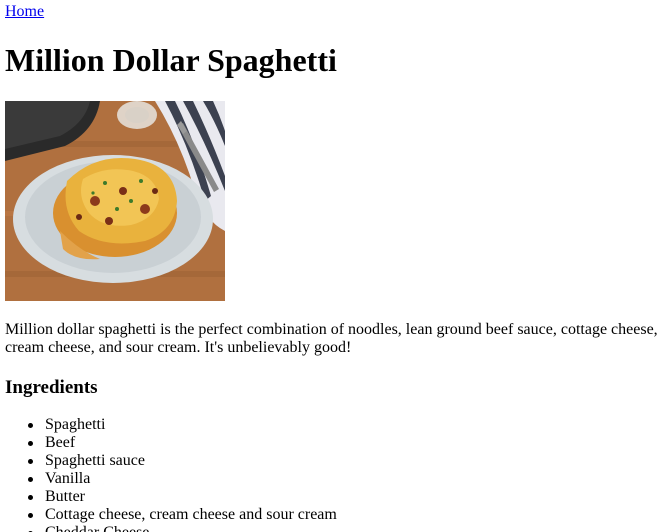  Describe the element at coordinates (75, 424) in the screenshot. I see `ingredient-label: Spaghetti` at that location.